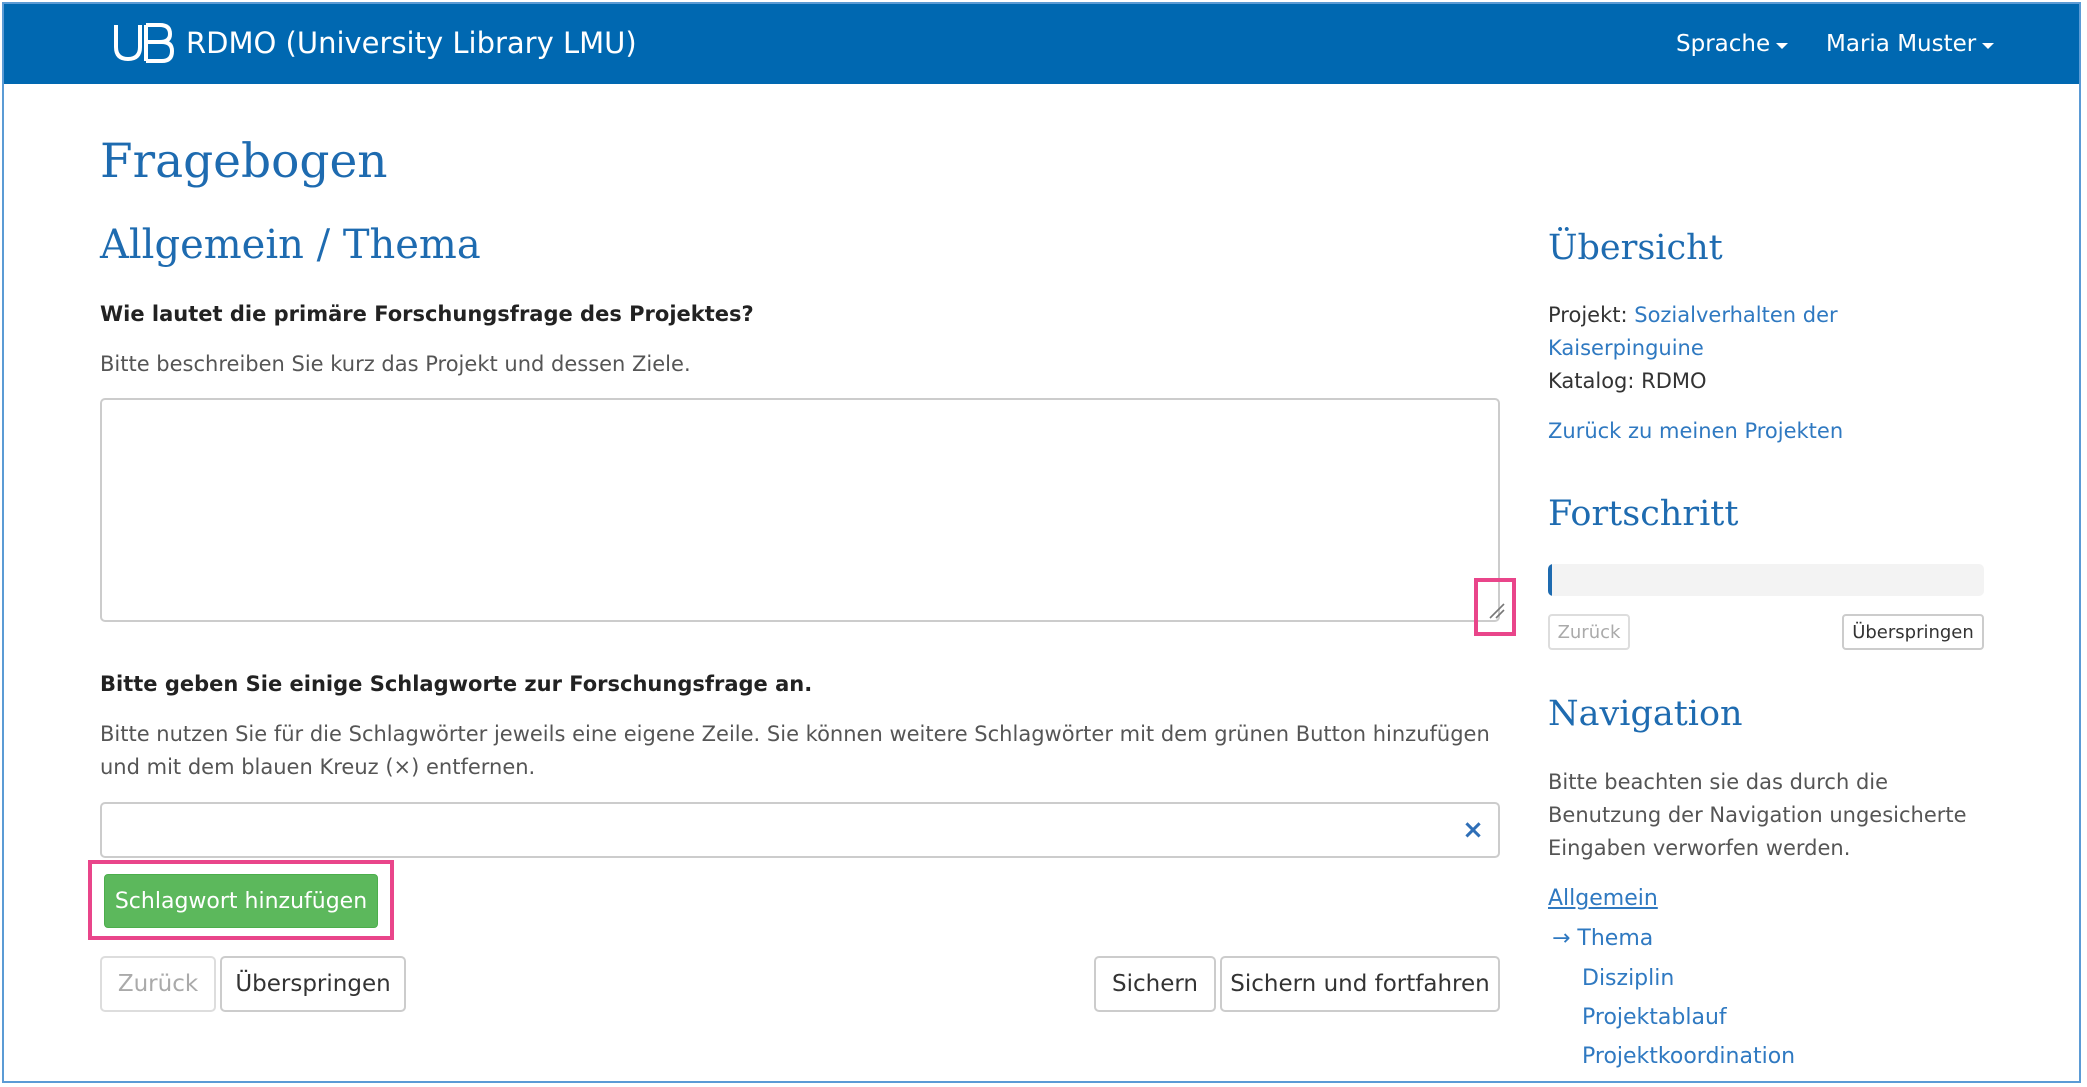  What do you see at coordinates (313, 984) in the screenshot?
I see `skip-button: Überspringen` at bounding box center [313, 984].